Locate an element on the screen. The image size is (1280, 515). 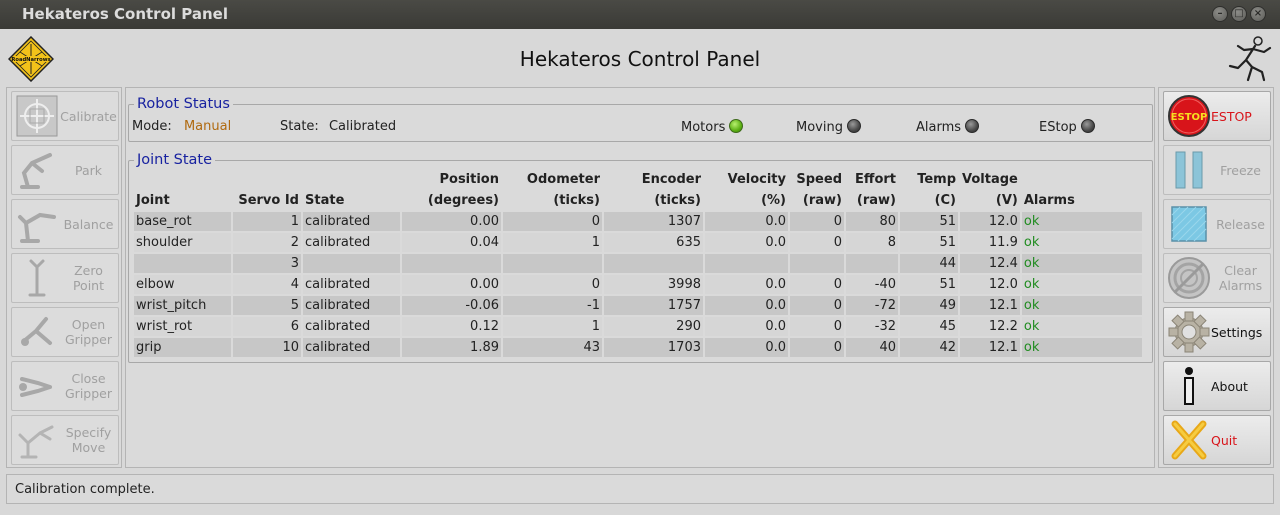
freeze-button: Freeze is located at coordinates (1217, 170).